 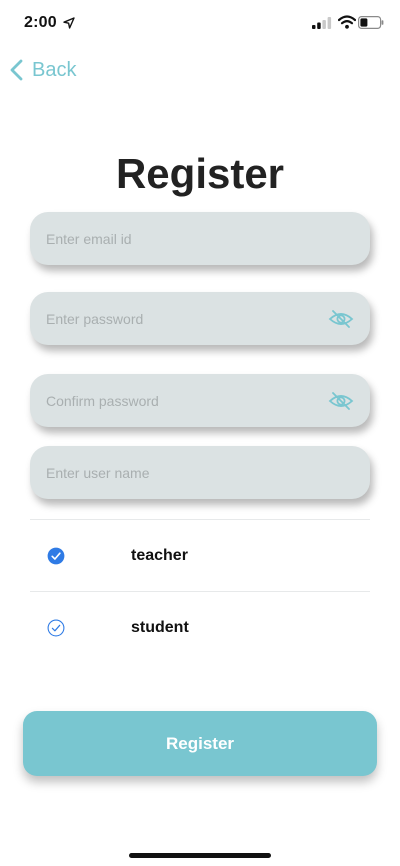 I want to click on back-label: Back, so click(x=54, y=69).